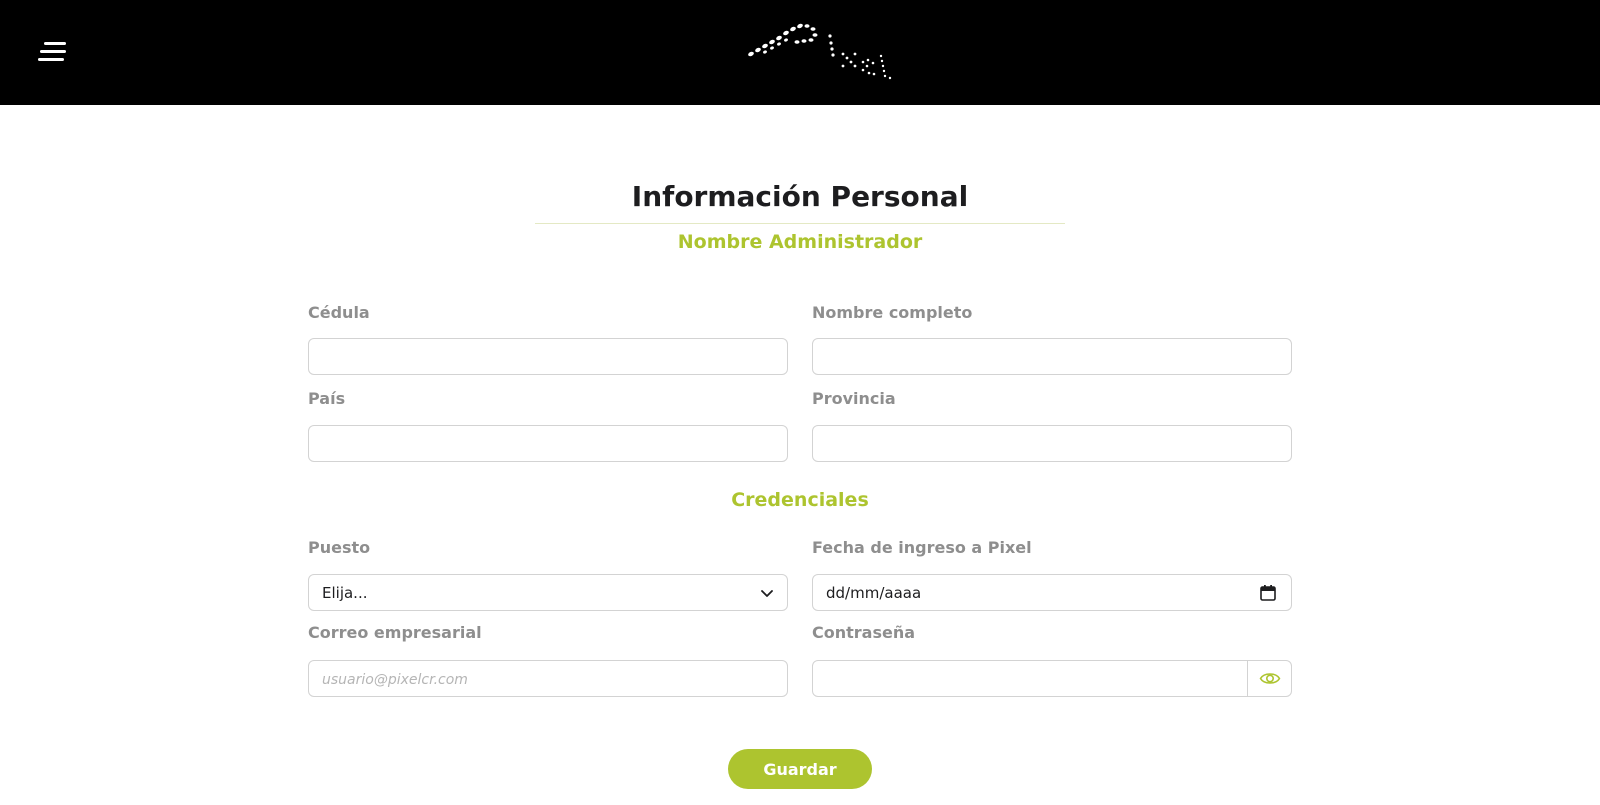 The height and width of the screenshot is (805, 1600). I want to click on fecha-field: dd/mm/aaaa, so click(1052, 592).